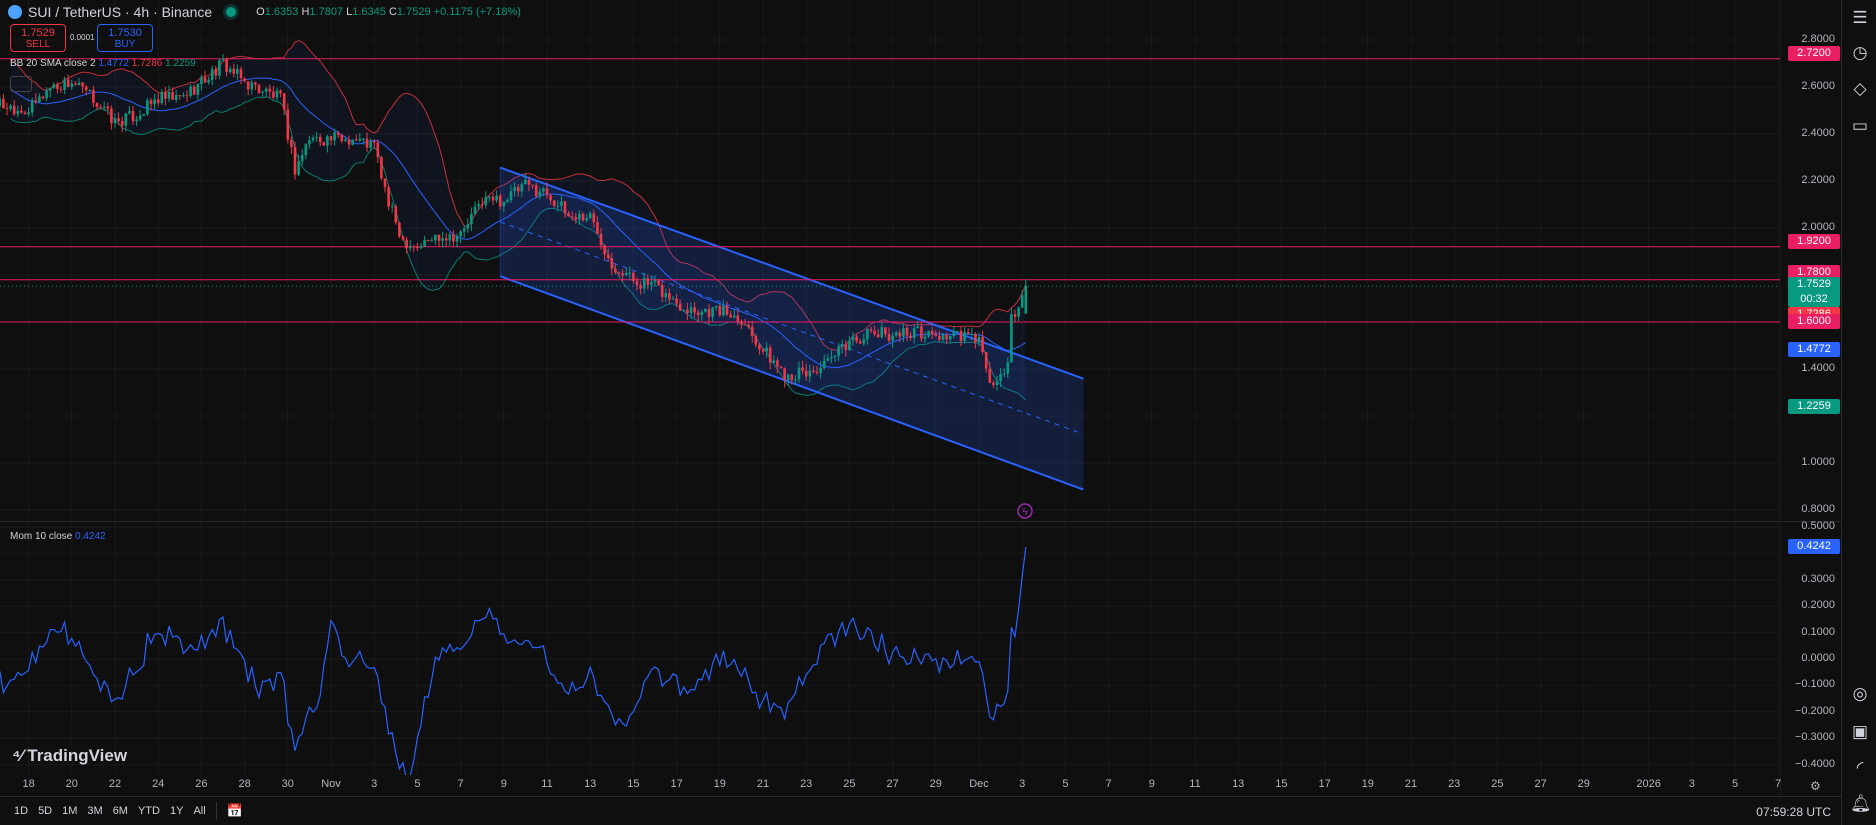  I want to click on bar-countdown: 00:32, so click(1814, 299).